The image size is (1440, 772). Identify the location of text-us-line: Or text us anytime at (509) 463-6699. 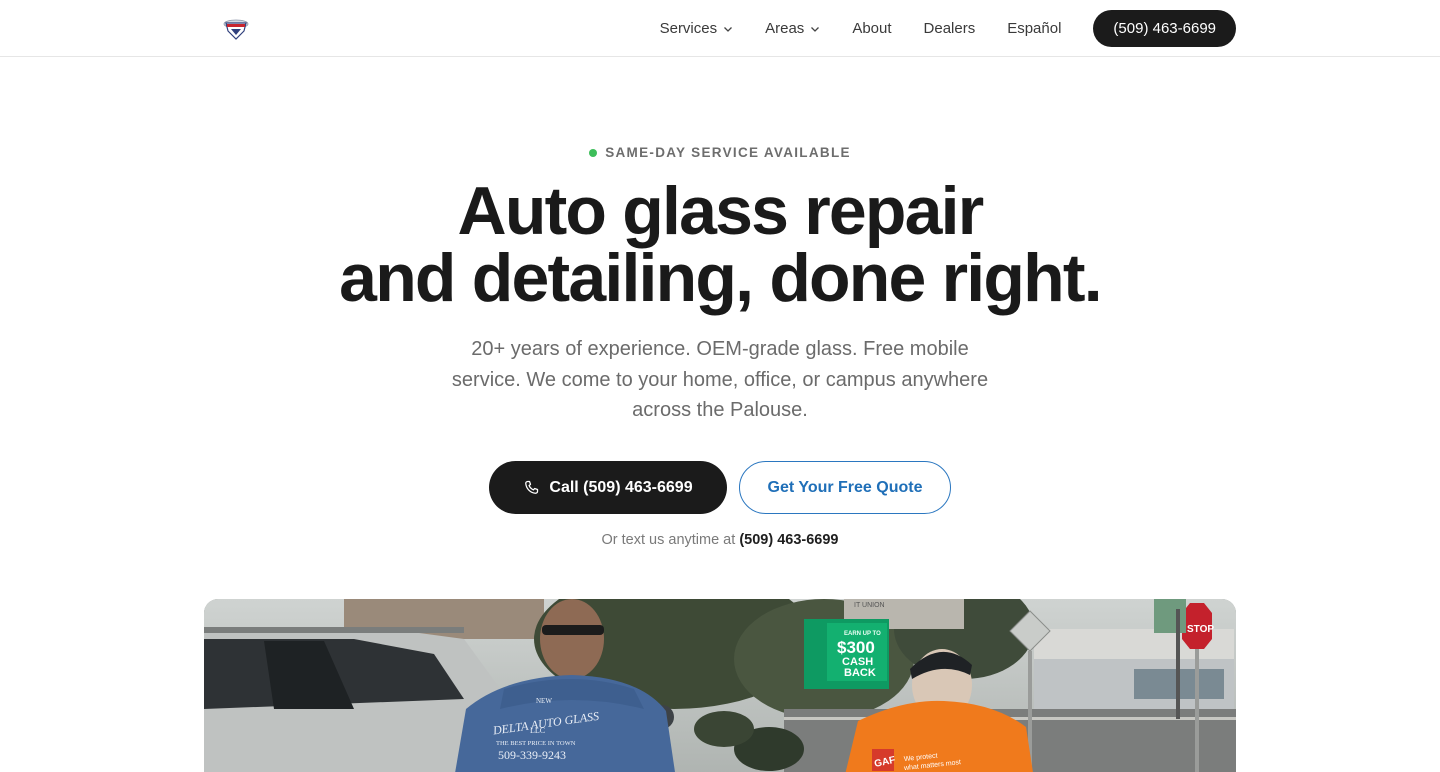
(720, 540).